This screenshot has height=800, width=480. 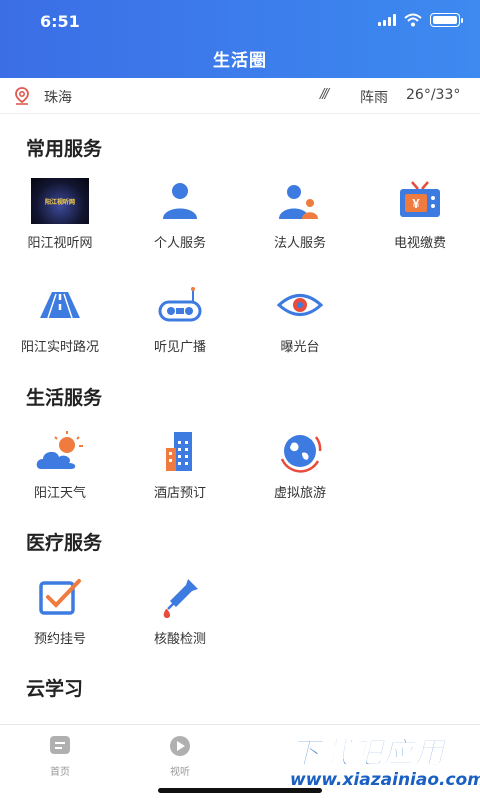 I want to click on service-personal: 个人服务, so click(x=180, y=214).